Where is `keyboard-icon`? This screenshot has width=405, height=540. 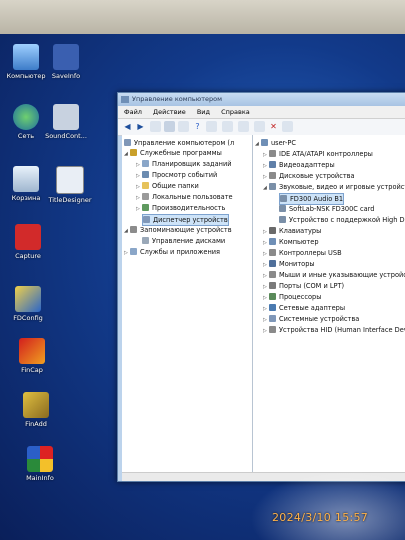 keyboard-icon is located at coordinates (272, 230).